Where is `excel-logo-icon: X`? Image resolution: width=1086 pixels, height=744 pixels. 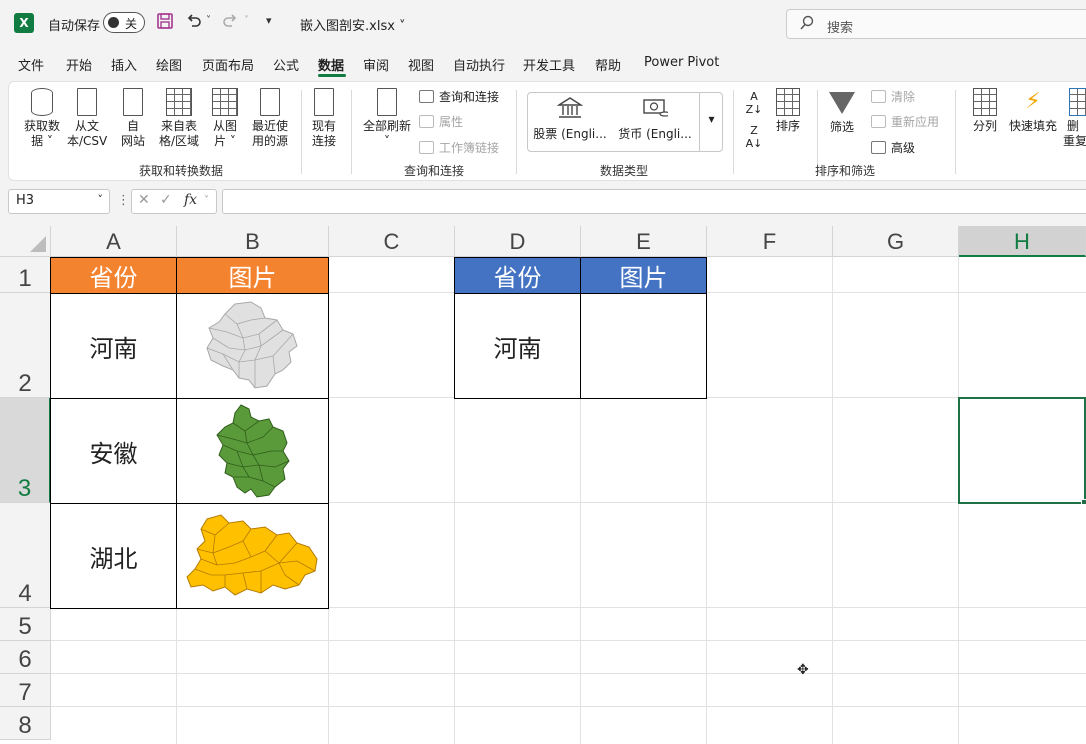
excel-logo-icon: X is located at coordinates (24, 23).